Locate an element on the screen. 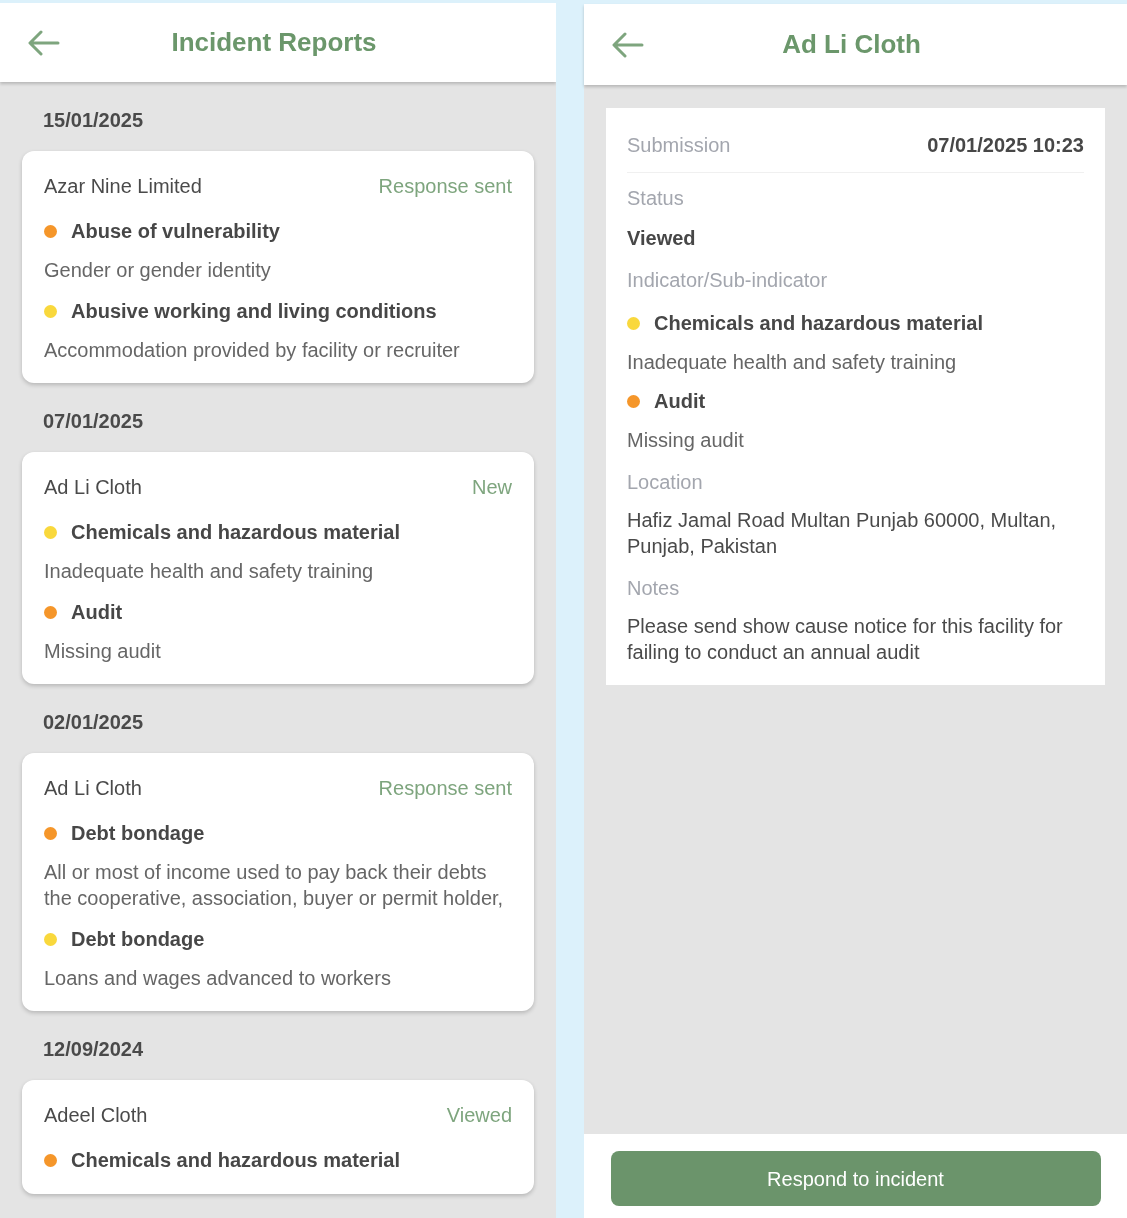  report-status: Viewed is located at coordinates (479, 1115).